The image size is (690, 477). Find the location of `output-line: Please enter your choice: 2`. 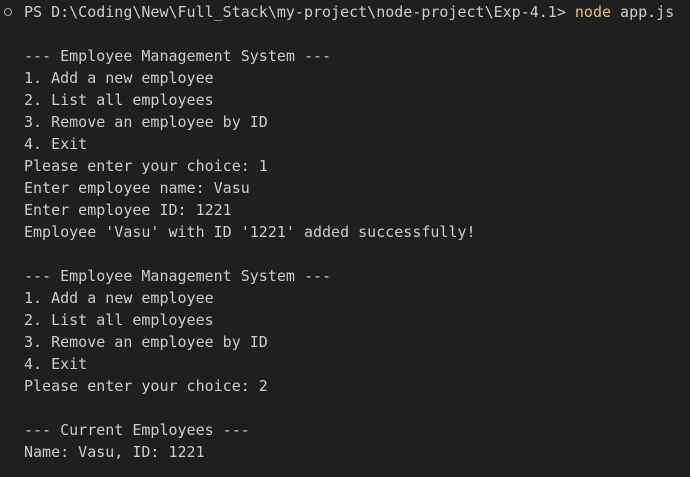

output-line: Please enter your choice: 2 is located at coordinates (146, 386).